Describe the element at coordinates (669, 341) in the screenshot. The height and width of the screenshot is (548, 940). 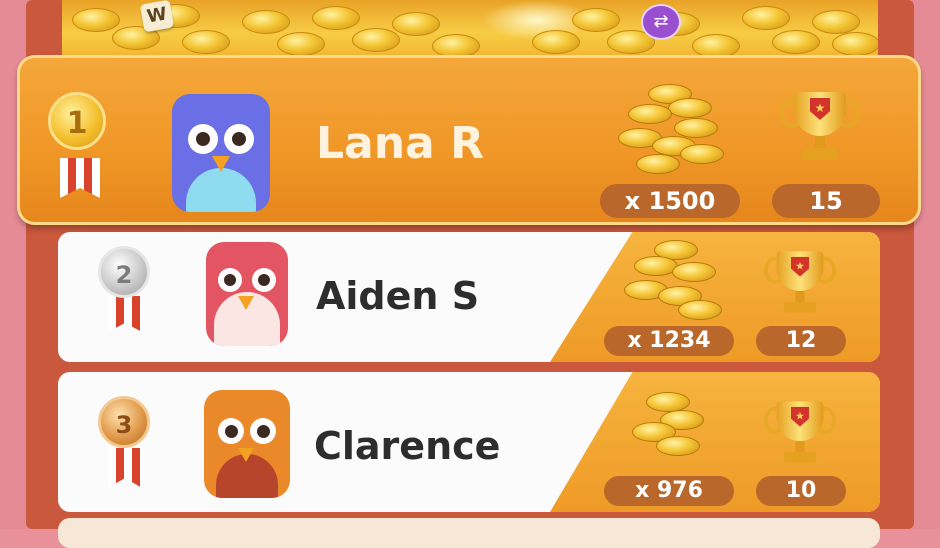
I see `coins-reward: x 1234` at that location.